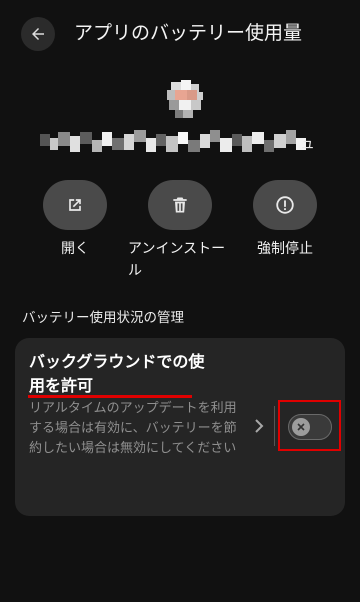 This screenshot has height=602, width=360. I want to click on force-stop-action: 強制停止, so click(285, 220).